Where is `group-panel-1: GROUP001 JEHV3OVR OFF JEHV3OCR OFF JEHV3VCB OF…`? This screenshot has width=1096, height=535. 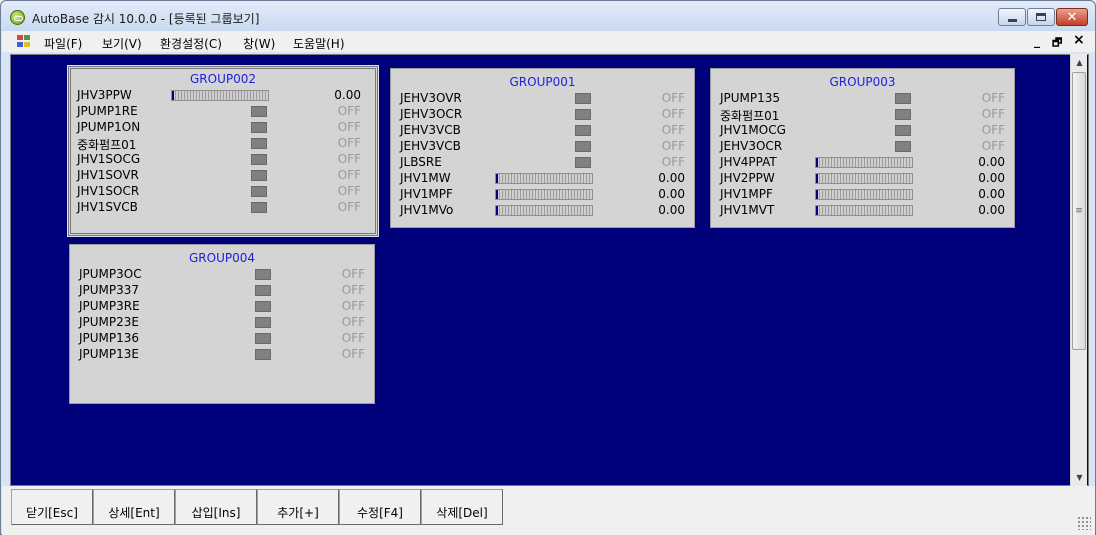
group-panel-1: GROUP001 JEHV3OVR OFF JEHV3OCR OFF JEHV3VCB OF… is located at coordinates (542, 148).